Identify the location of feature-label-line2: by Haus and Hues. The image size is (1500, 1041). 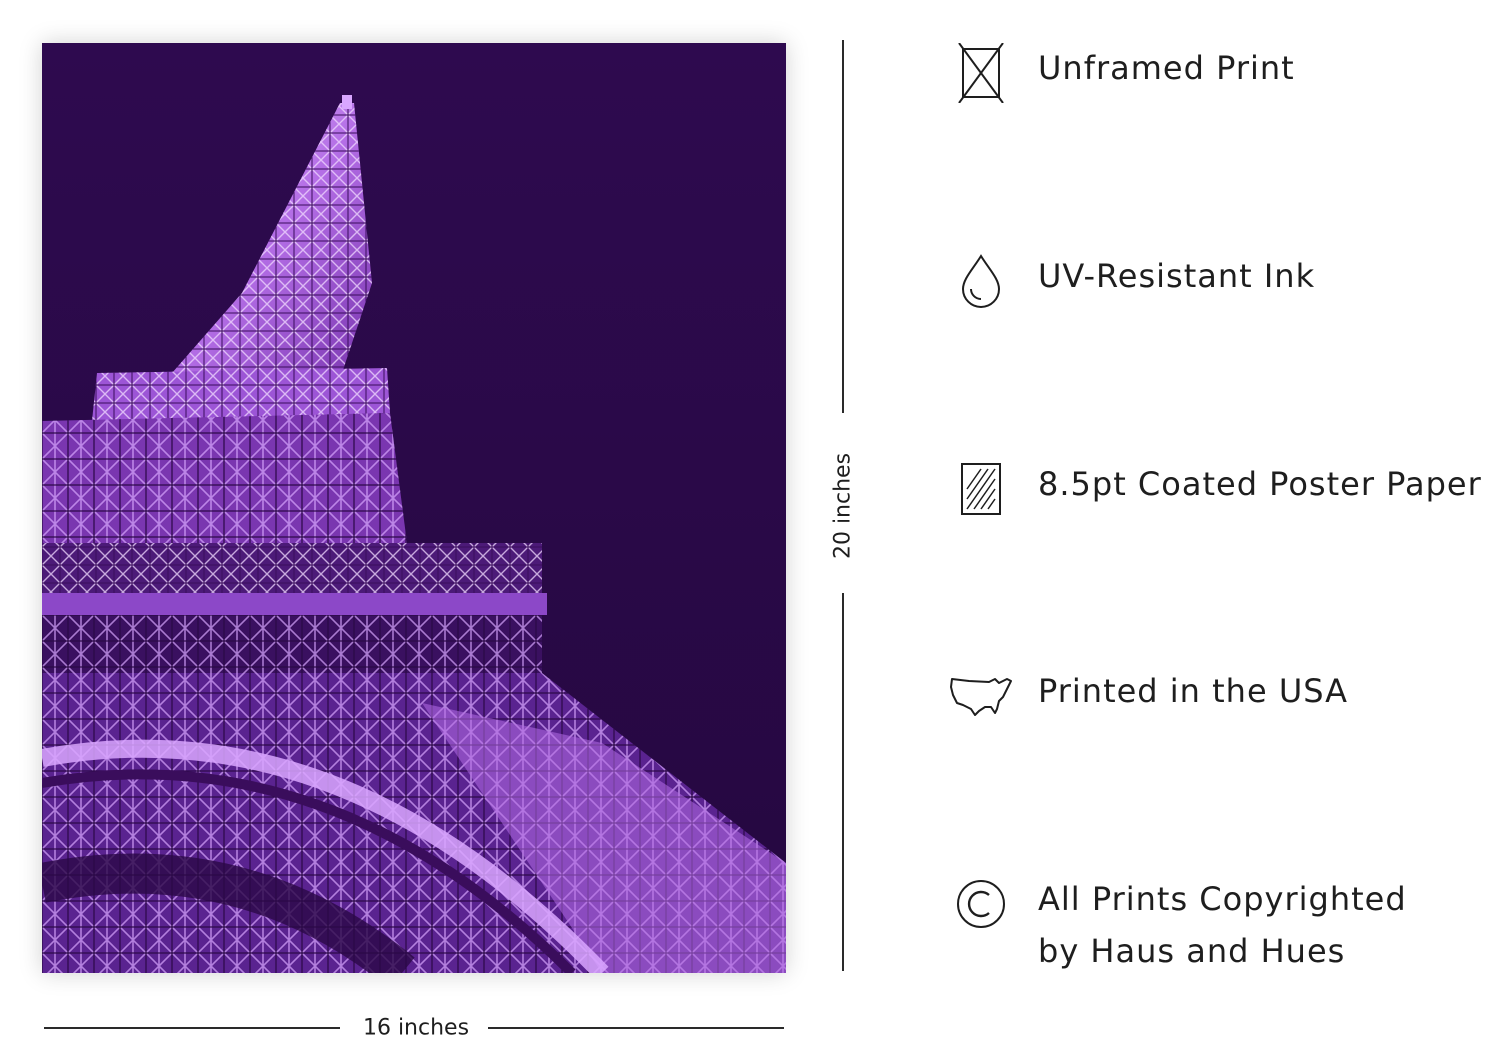
(1192, 951).